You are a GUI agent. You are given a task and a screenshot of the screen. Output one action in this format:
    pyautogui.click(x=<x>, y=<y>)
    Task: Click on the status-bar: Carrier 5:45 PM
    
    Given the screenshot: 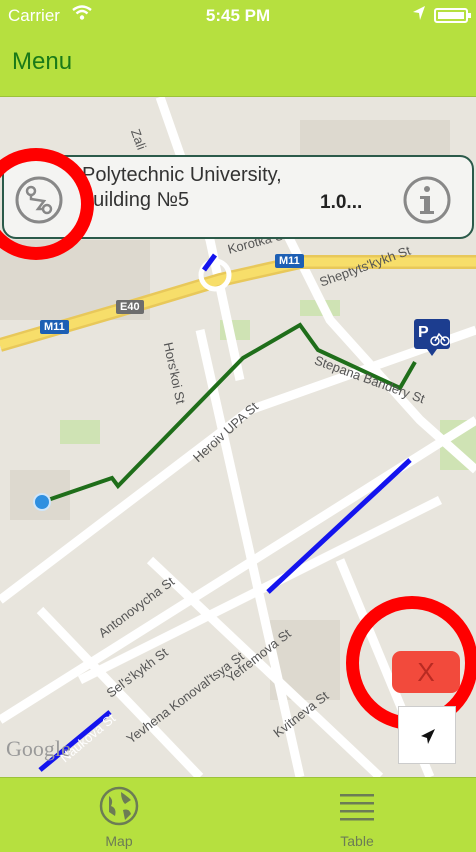 What is the action you would take?
    pyautogui.click(x=238, y=16)
    